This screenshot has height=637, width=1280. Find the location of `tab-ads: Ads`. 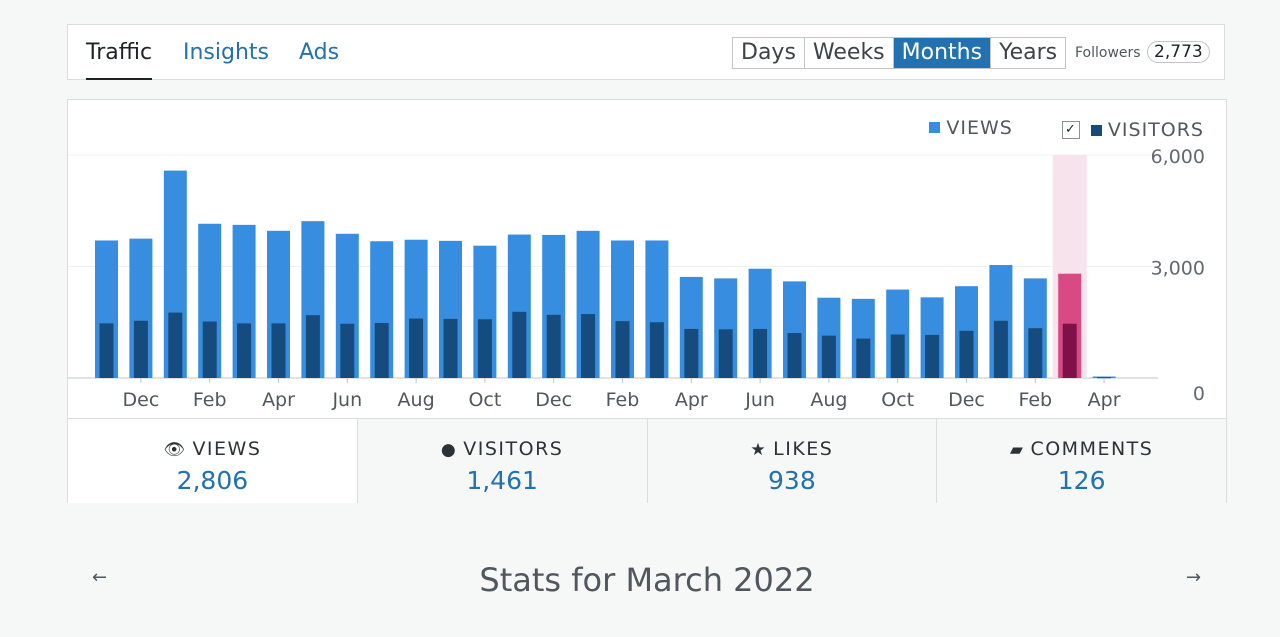

tab-ads: Ads is located at coordinates (319, 52).